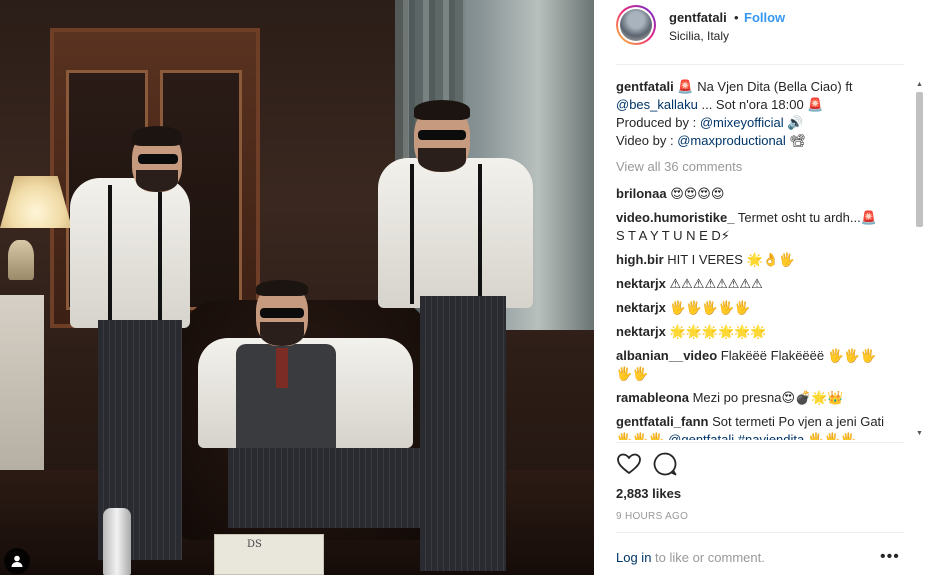  What do you see at coordinates (699, 36) in the screenshot?
I see `location-link: Sicilia, Italy` at bounding box center [699, 36].